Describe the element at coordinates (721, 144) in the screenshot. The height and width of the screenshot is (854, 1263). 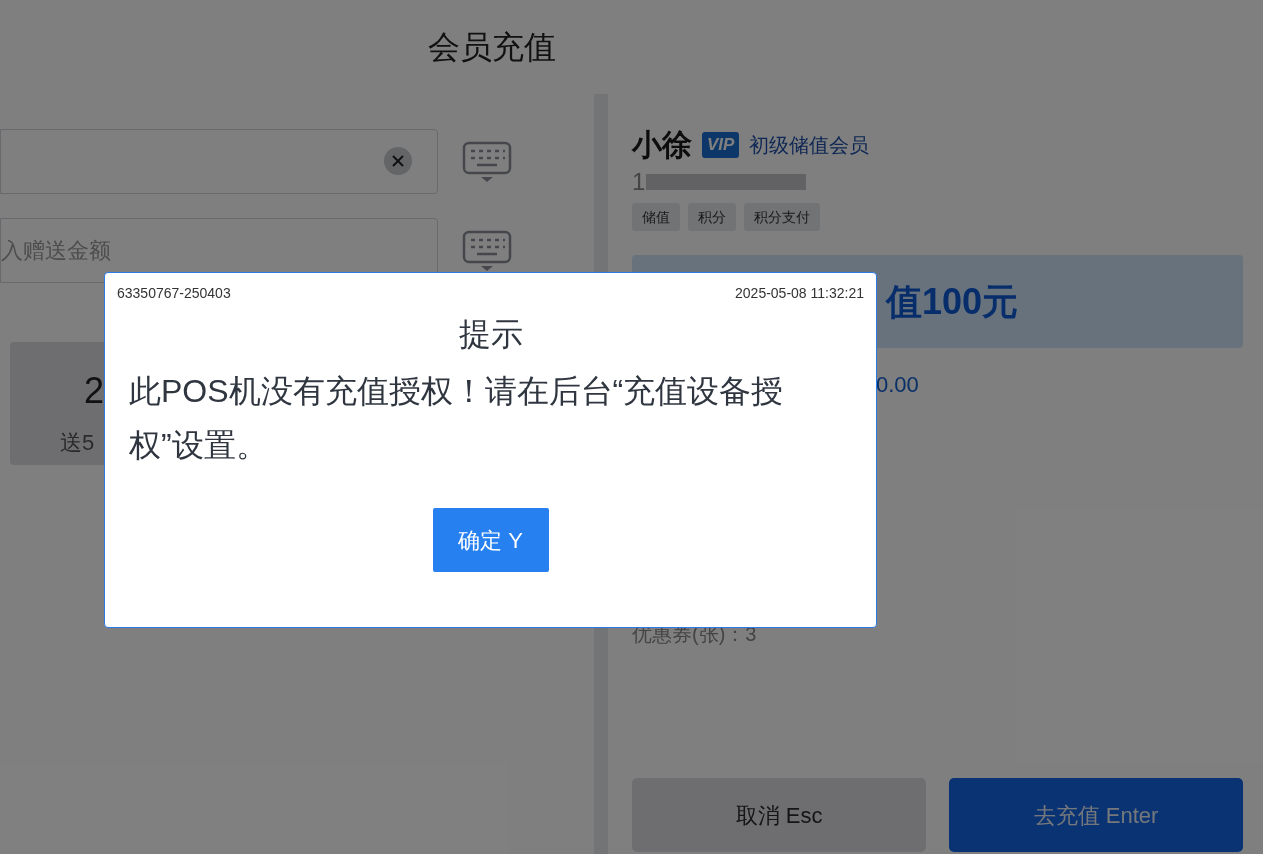
I see `vip-badge: VIP` at that location.